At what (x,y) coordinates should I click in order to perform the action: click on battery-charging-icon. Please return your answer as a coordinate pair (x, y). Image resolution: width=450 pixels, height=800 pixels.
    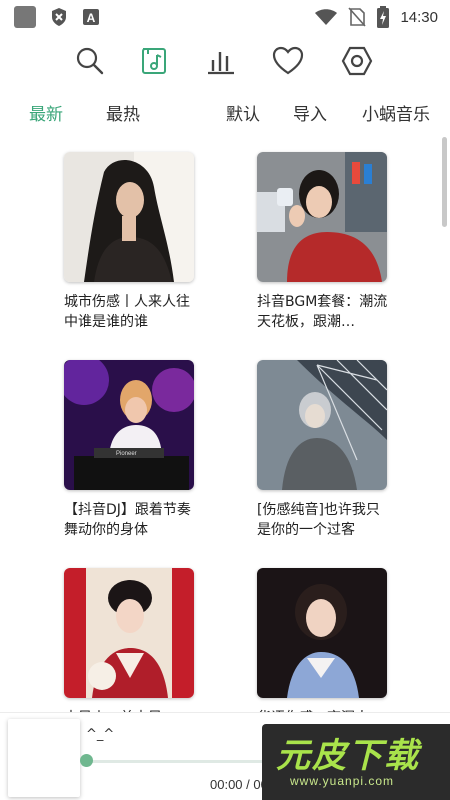
    Looking at the image, I should click on (383, 17).